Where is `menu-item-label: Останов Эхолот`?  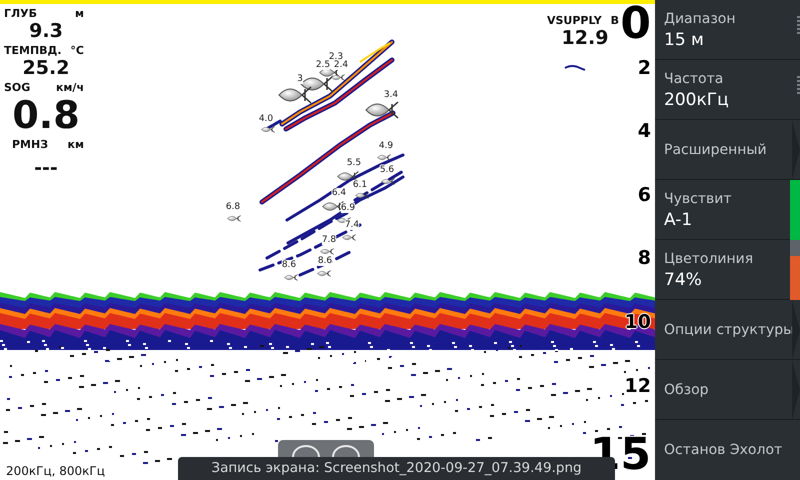 menu-item-label: Останов Эхолот is located at coordinates (723, 450).